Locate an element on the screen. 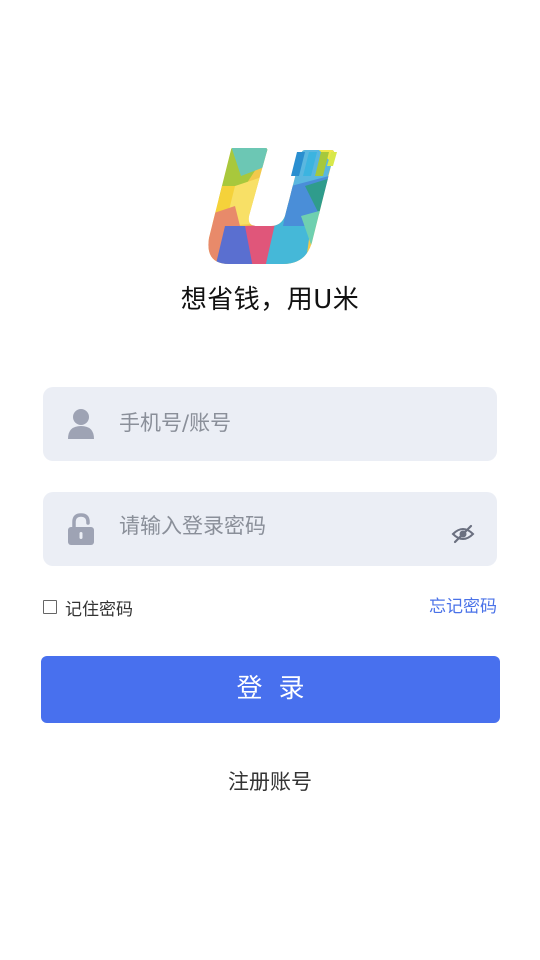  eye-off-icon is located at coordinates (463, 534).